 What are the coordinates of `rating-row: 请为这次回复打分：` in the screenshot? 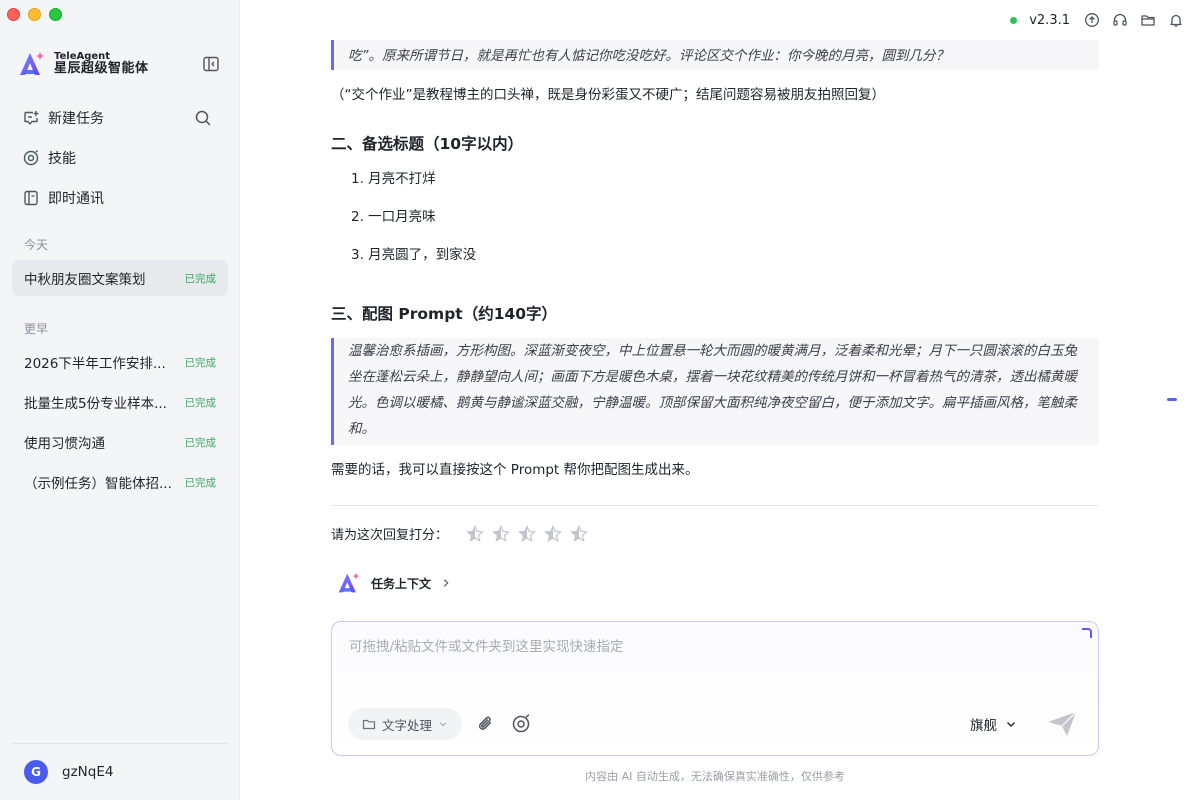 It's located at (715, 533).